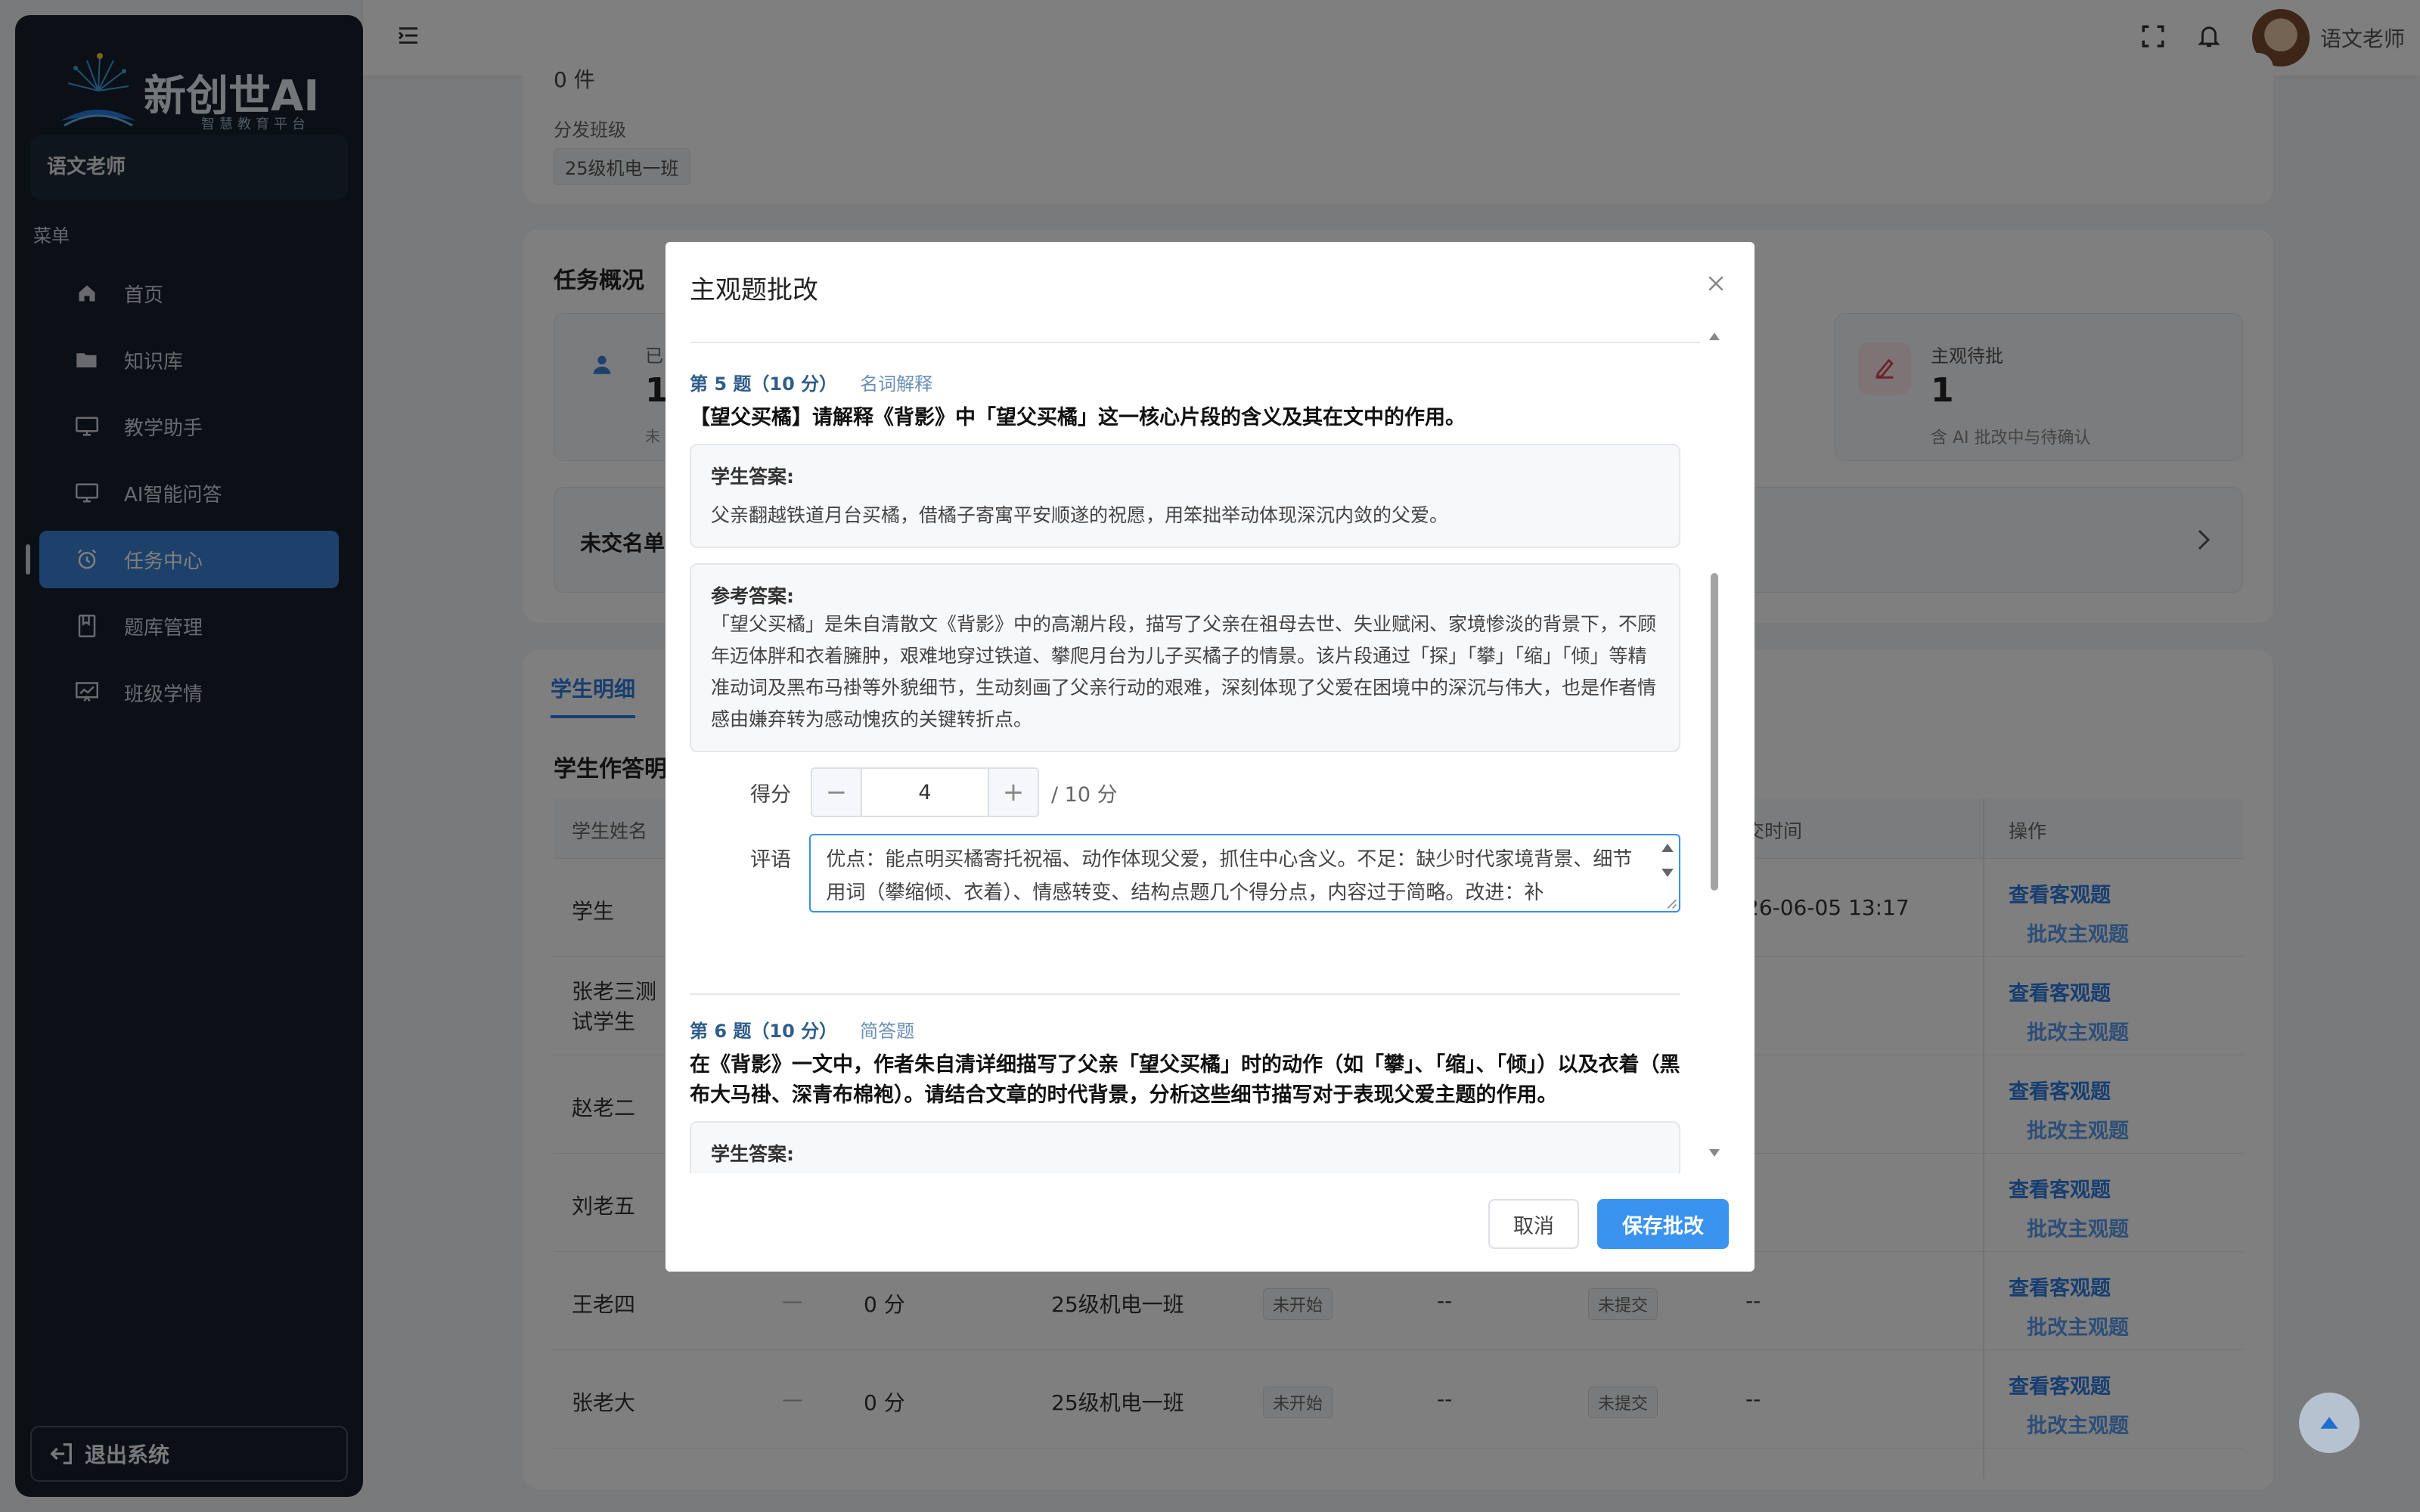 This screenshot has height=1512, width=2420. Describe the element at coordinates (1533, 1224) in the screenshot. I see `cancel-button: 取消` at that location.